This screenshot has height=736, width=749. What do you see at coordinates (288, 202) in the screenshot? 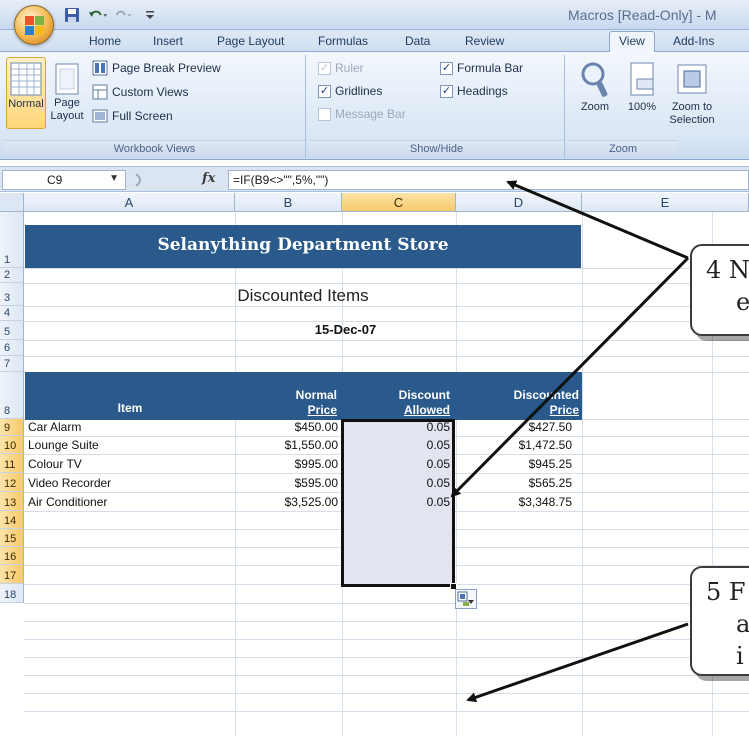
I see `column-header-b: B` at bounding box center [288, 202].